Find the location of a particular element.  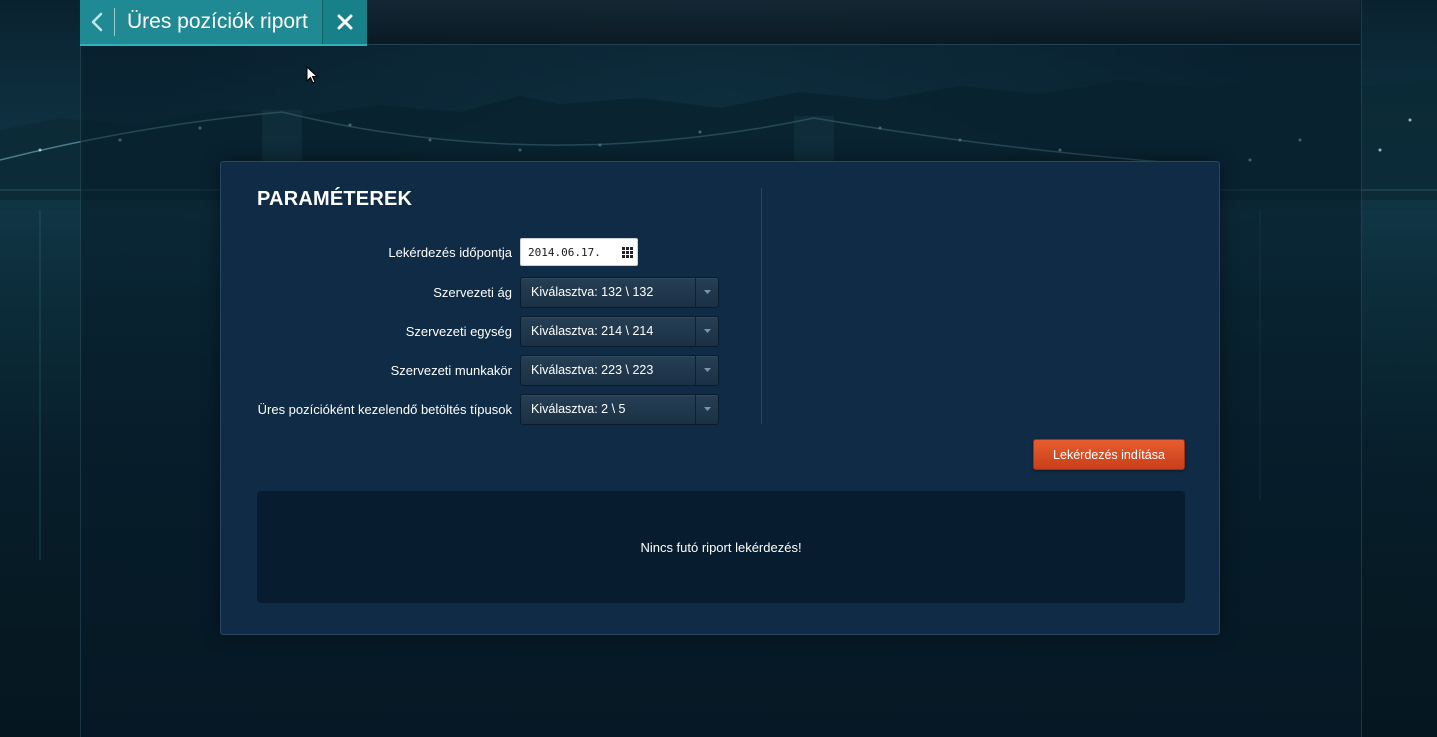

load-types-select: Kiválasztva: 2 \ 5 is located at coordinates (619, 409).